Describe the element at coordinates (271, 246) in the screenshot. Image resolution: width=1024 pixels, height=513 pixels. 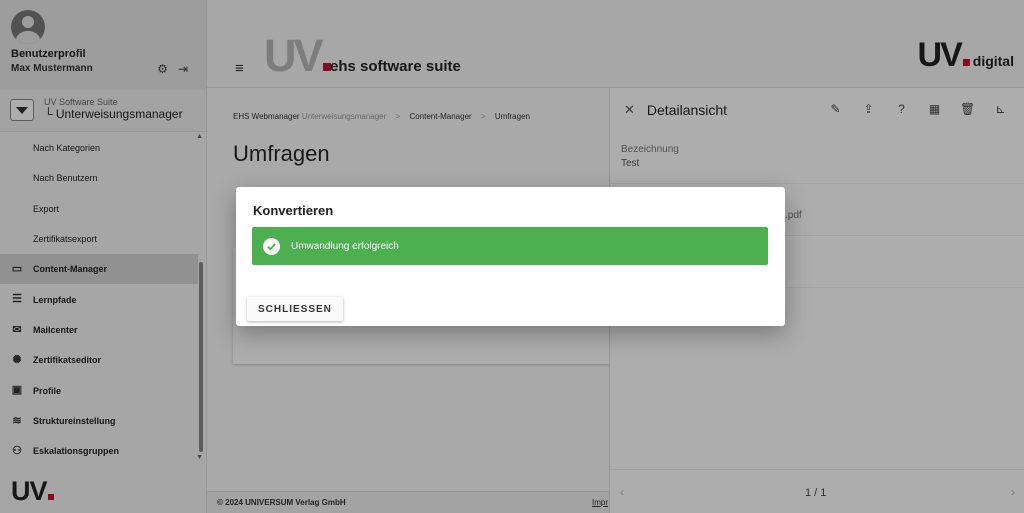
I see `check-circle-icon` at that location.